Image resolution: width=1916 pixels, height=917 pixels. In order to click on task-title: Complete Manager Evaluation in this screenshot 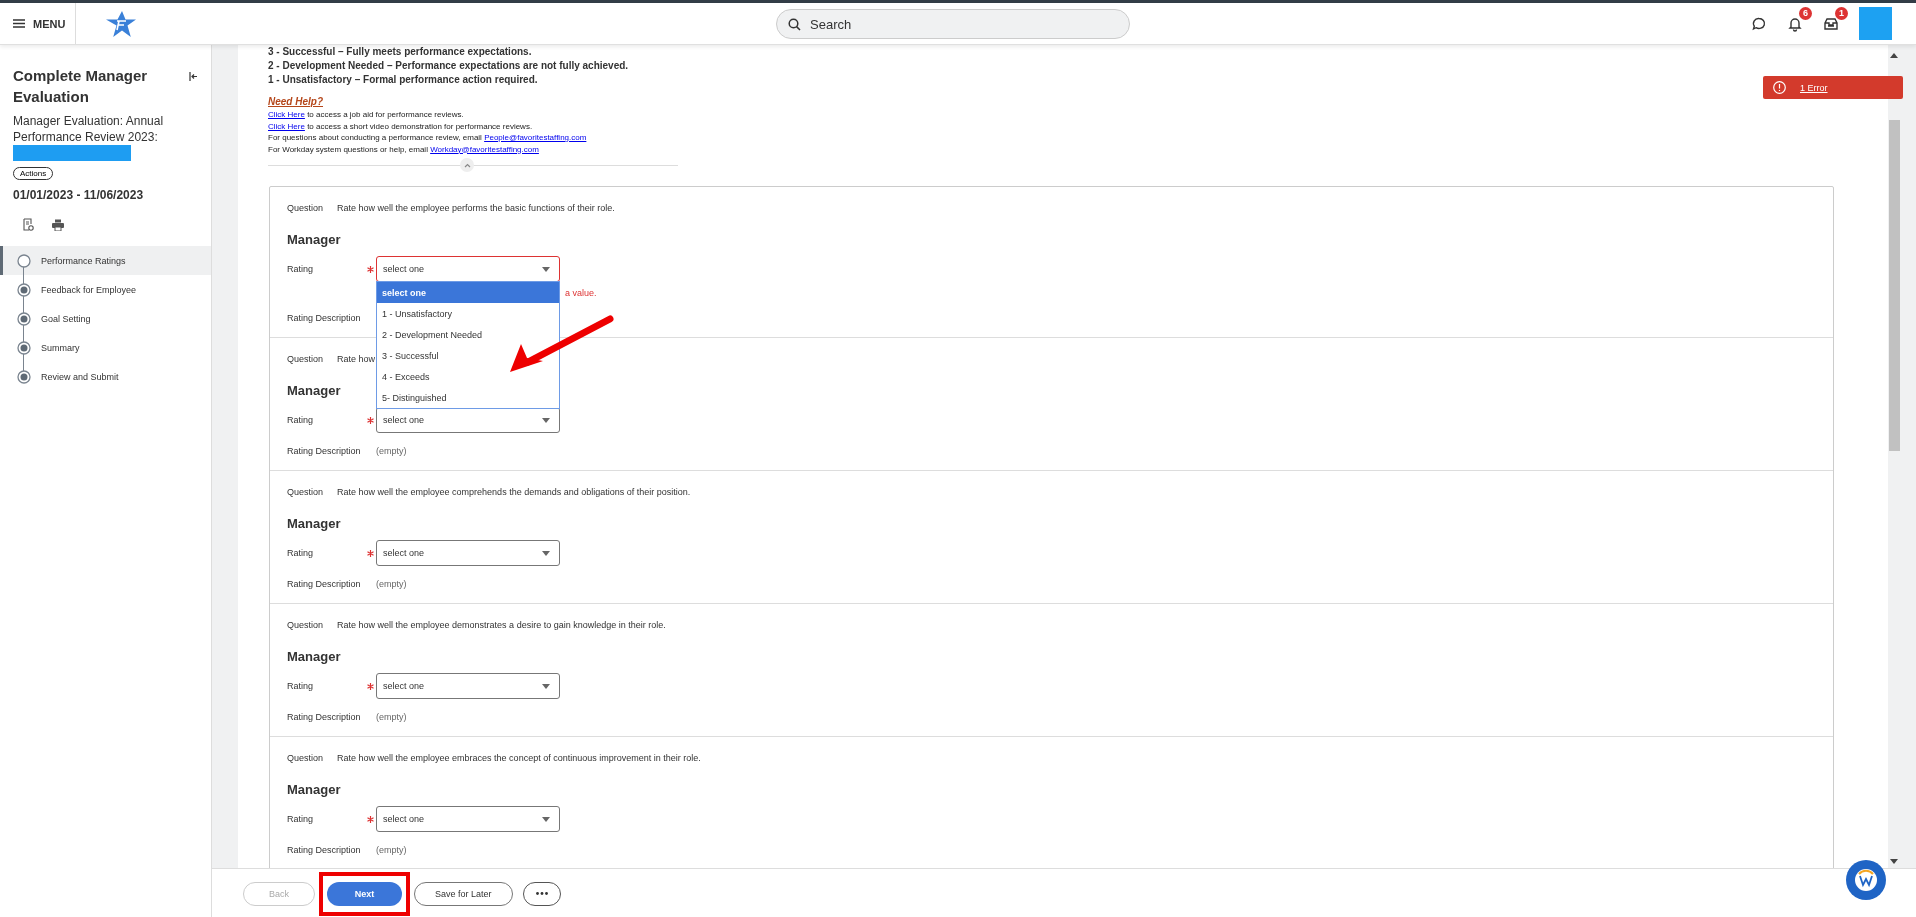, I will do `click(81, 86)`.